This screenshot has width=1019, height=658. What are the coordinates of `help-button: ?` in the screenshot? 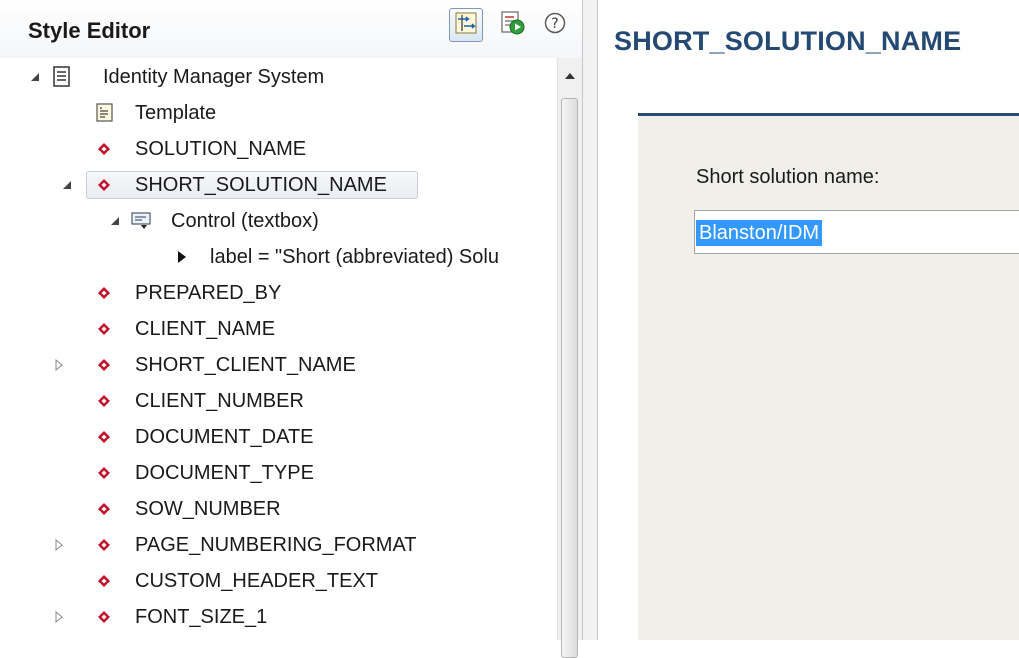 It's located at (555, 25).